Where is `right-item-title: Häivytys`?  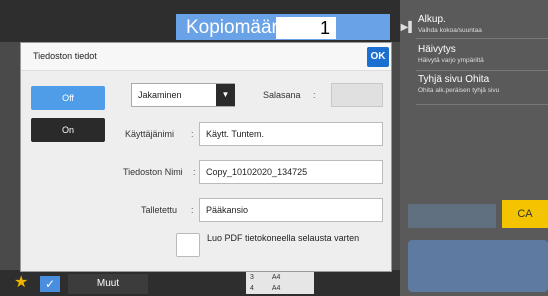
right-item-title: Häivytys is located at coordinates (437, 49).